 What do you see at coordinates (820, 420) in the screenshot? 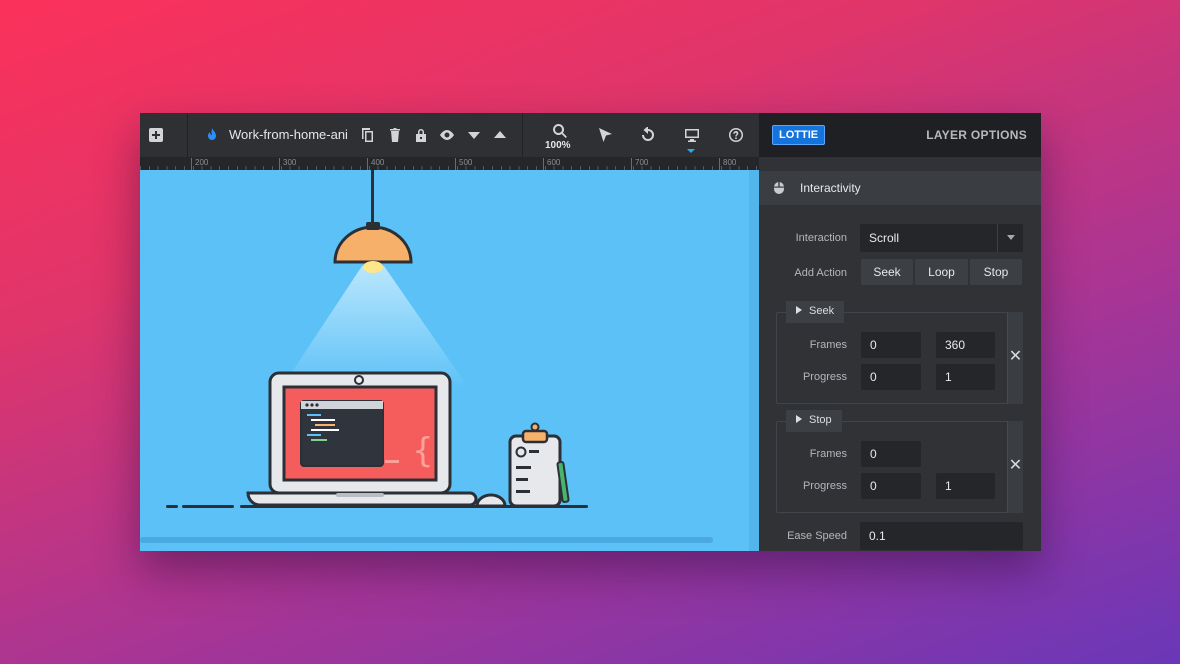
I see `stop-group-title: Stop` at bounding box center [820, 420].